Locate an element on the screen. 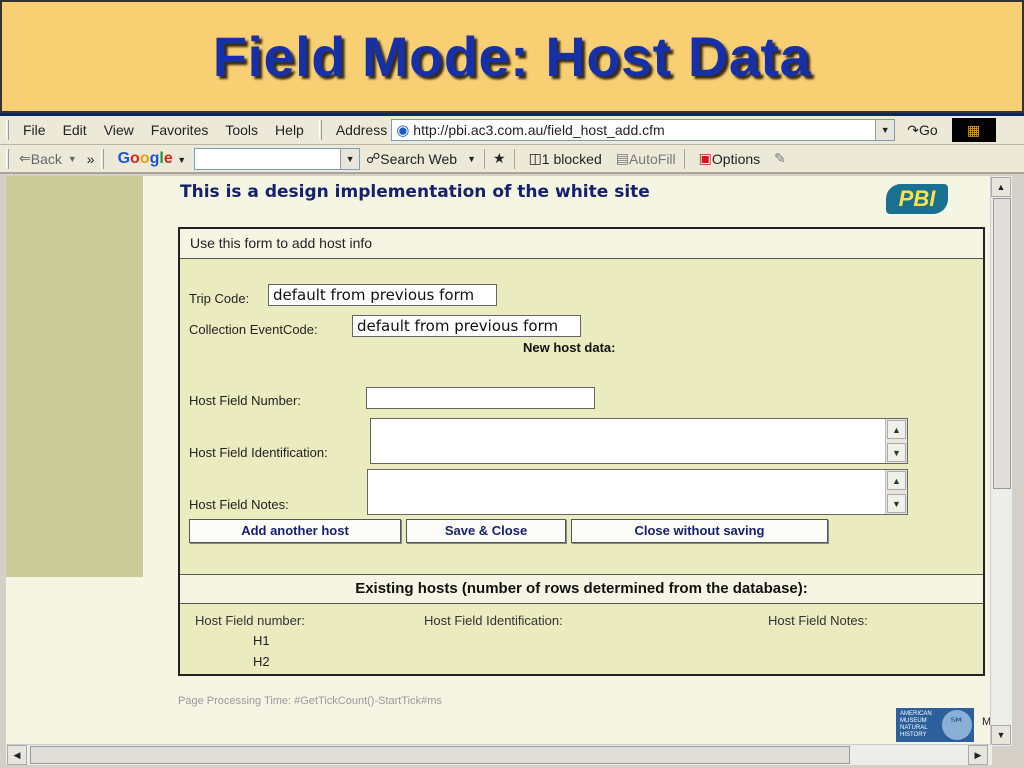 The image size is (1024, 768). more-chevron: » is located at coordinates (91, 159).